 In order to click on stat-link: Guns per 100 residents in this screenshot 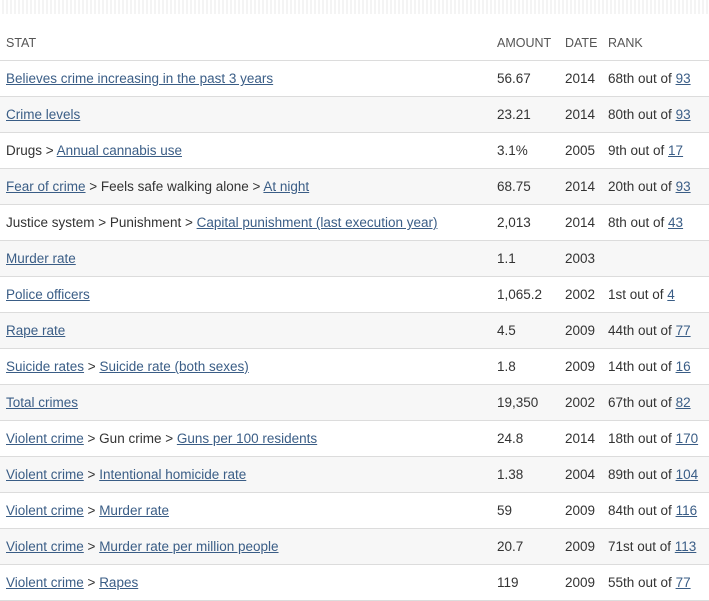, I will do `click(247, 438)`.